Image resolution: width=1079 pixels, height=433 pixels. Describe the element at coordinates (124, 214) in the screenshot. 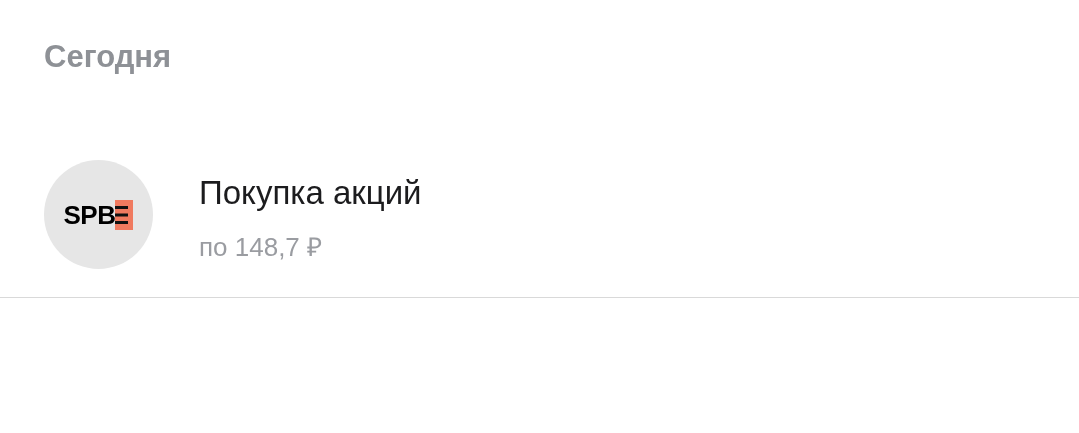

I see `logo-mark-icon` at that location.